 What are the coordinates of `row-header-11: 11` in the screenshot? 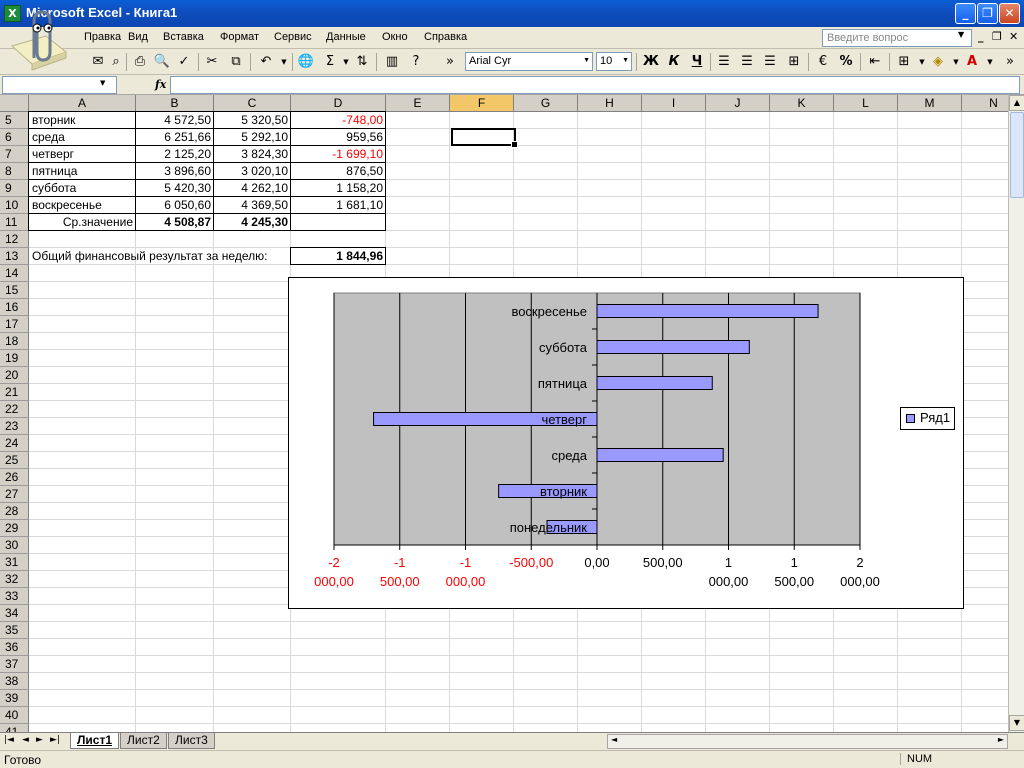 It's located at (14, 222).